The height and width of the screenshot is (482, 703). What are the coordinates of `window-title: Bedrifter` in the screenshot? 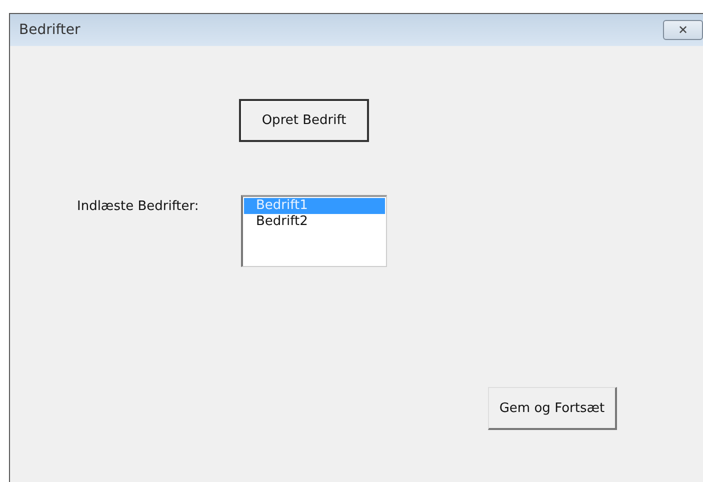 It's located at (49, 30).